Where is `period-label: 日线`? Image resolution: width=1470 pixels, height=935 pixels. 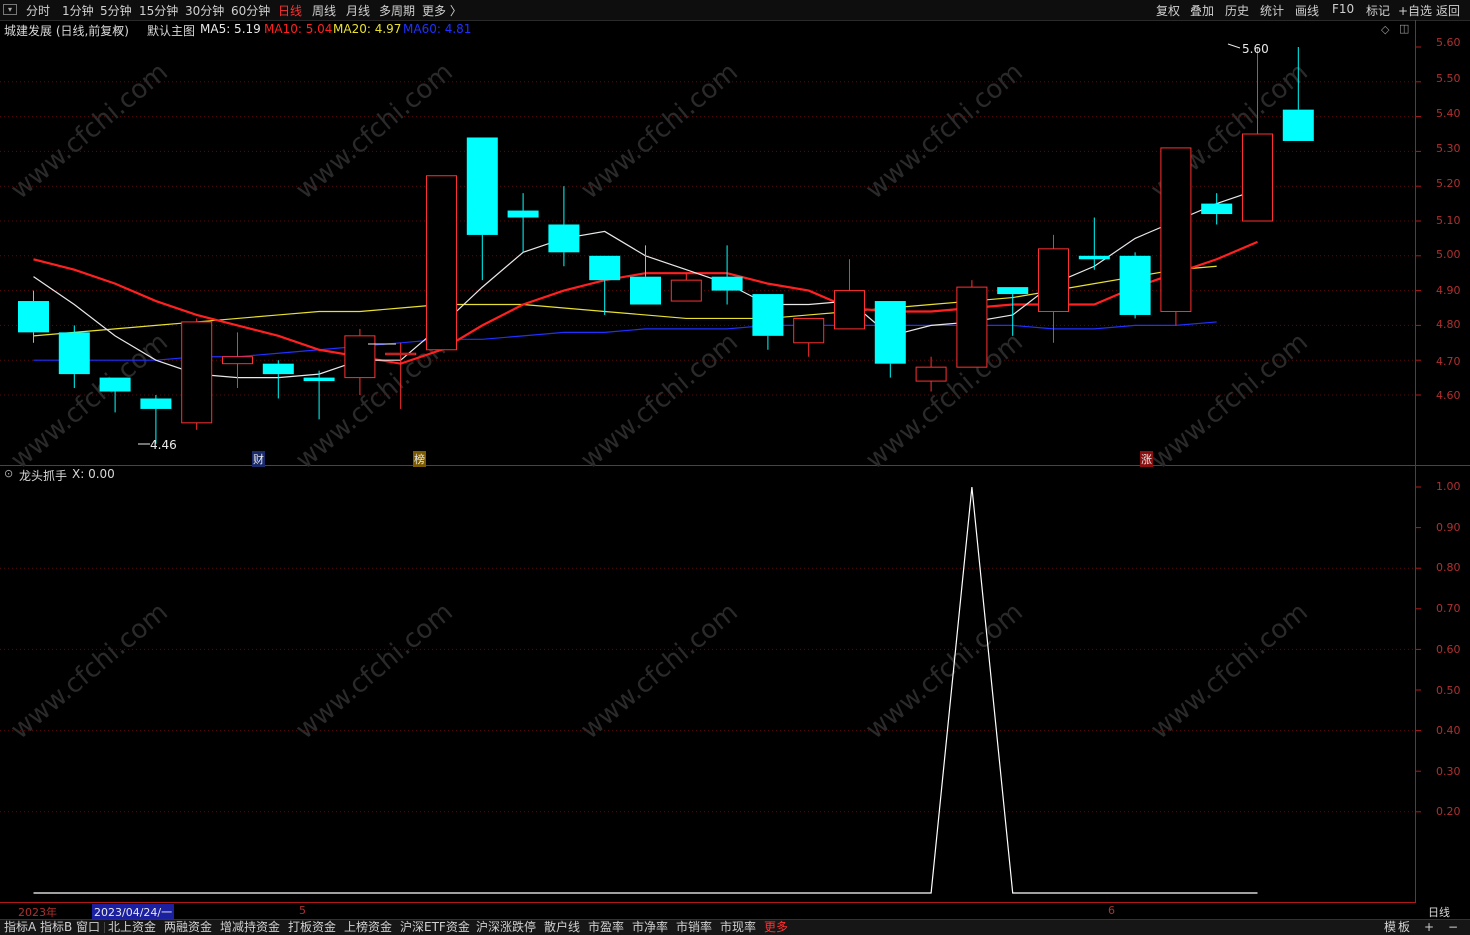
period-label: 日线 is located at coordinates (1439, 912).